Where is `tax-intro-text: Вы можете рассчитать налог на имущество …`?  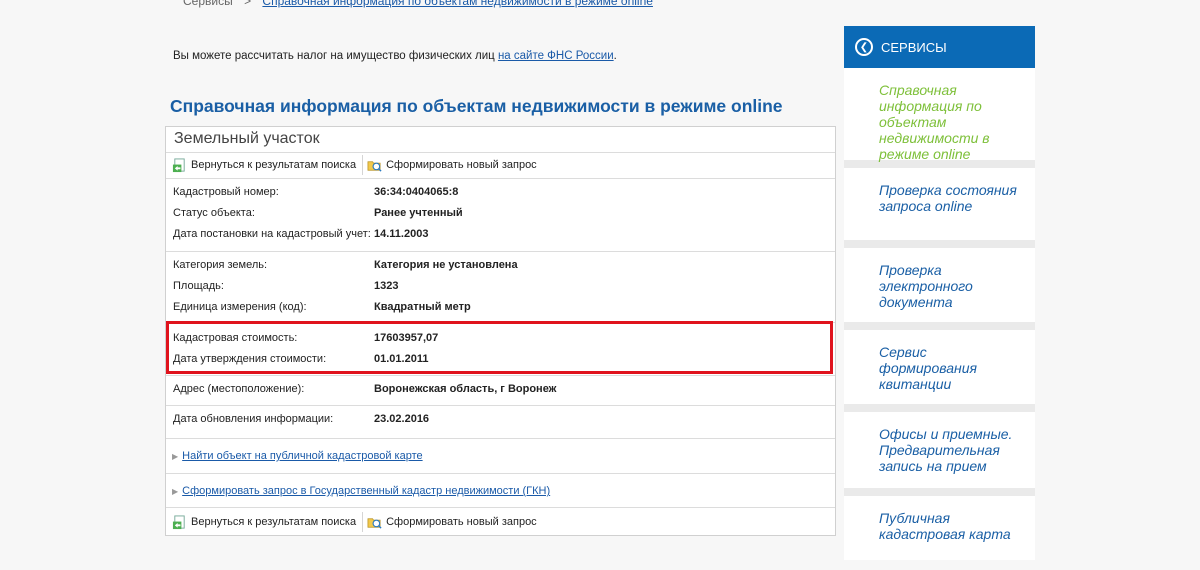 tax-intro-text: Вы можете рассчитать налог на имущество … is located at coordinates (335, 56).